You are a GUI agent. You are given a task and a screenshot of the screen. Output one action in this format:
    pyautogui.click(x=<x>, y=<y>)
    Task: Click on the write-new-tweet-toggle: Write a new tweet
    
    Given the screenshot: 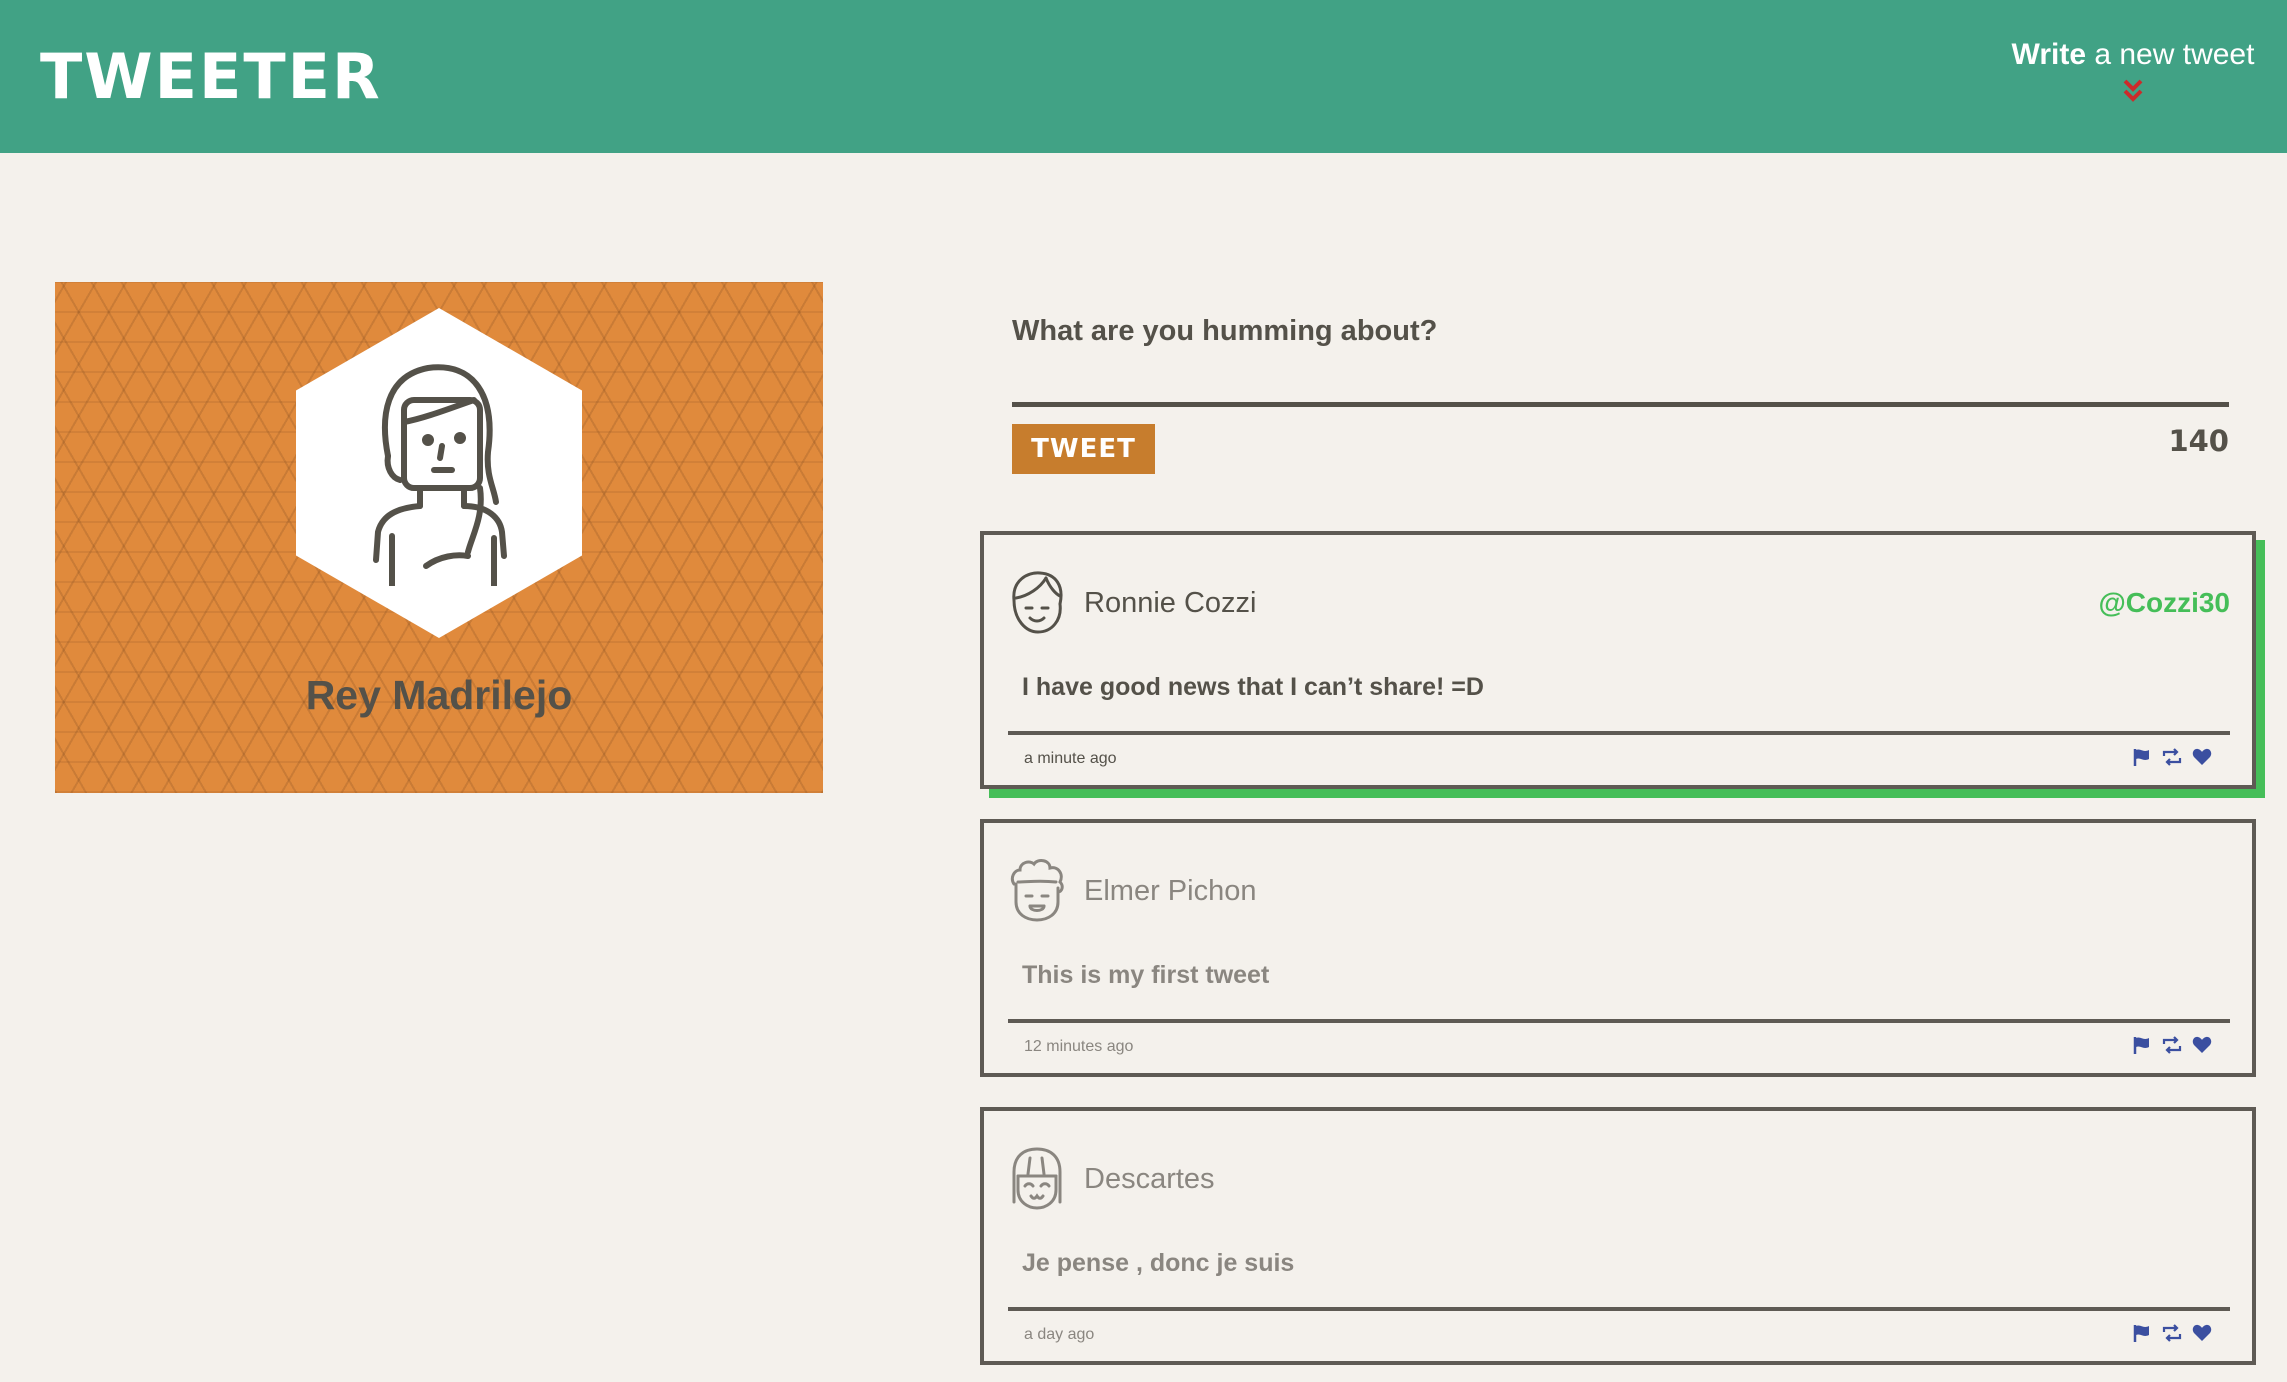 What is the action you would take?
    pyautogui.click(x=2133, y=71)
    